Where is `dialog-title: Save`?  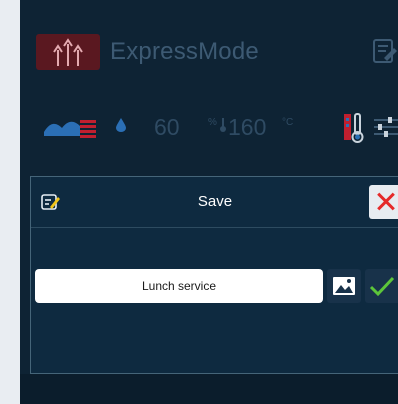 dialog-title: Save is located at coordinates (215, 201).